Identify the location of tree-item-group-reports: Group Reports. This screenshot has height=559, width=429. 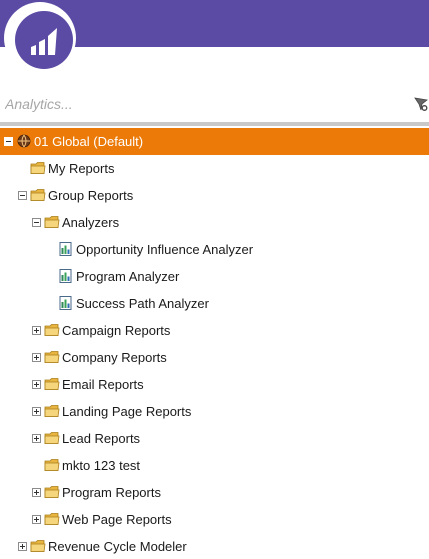
(214, 195).